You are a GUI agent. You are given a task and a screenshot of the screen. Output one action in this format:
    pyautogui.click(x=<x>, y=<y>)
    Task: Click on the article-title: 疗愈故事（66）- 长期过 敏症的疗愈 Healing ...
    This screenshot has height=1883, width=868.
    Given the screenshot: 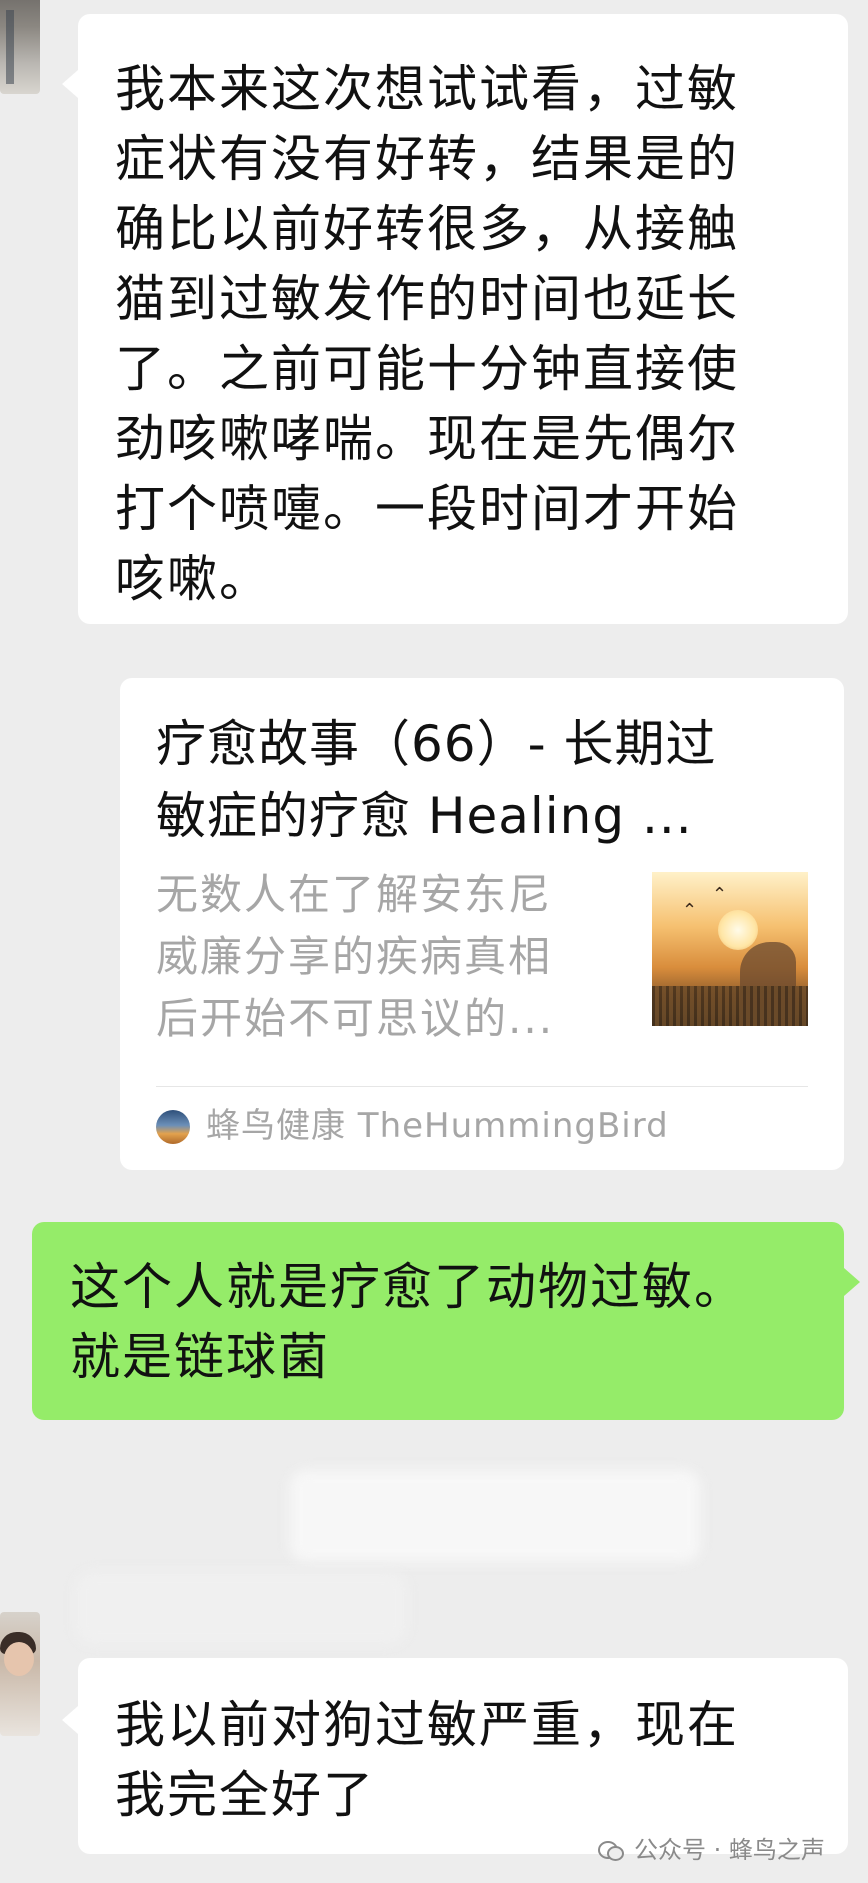 What is the action you would take?
    pyautogui.click(x=436, y=780)
    